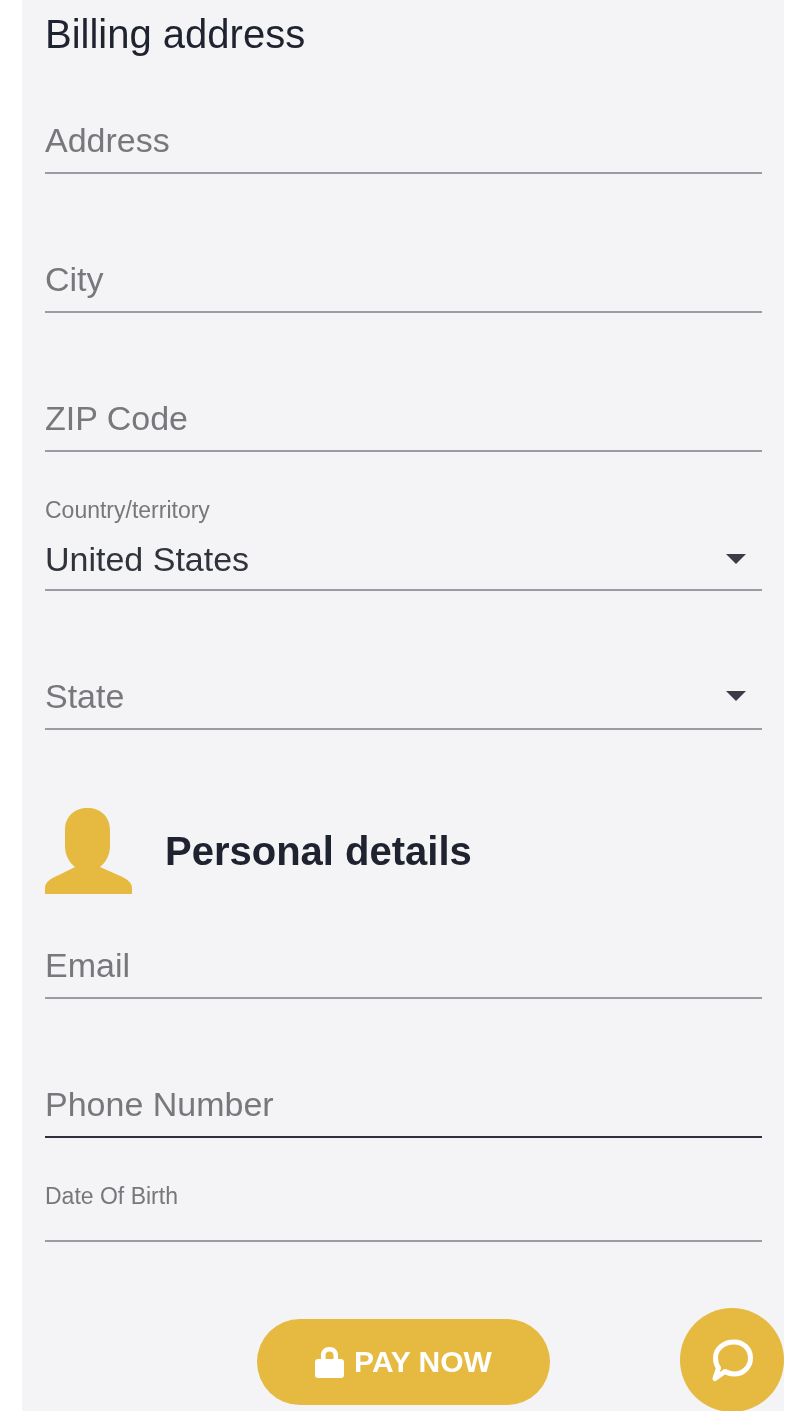  Describe the element at coordinates (330, 1362) in the screenshot. I see `lock-icon` at that location.